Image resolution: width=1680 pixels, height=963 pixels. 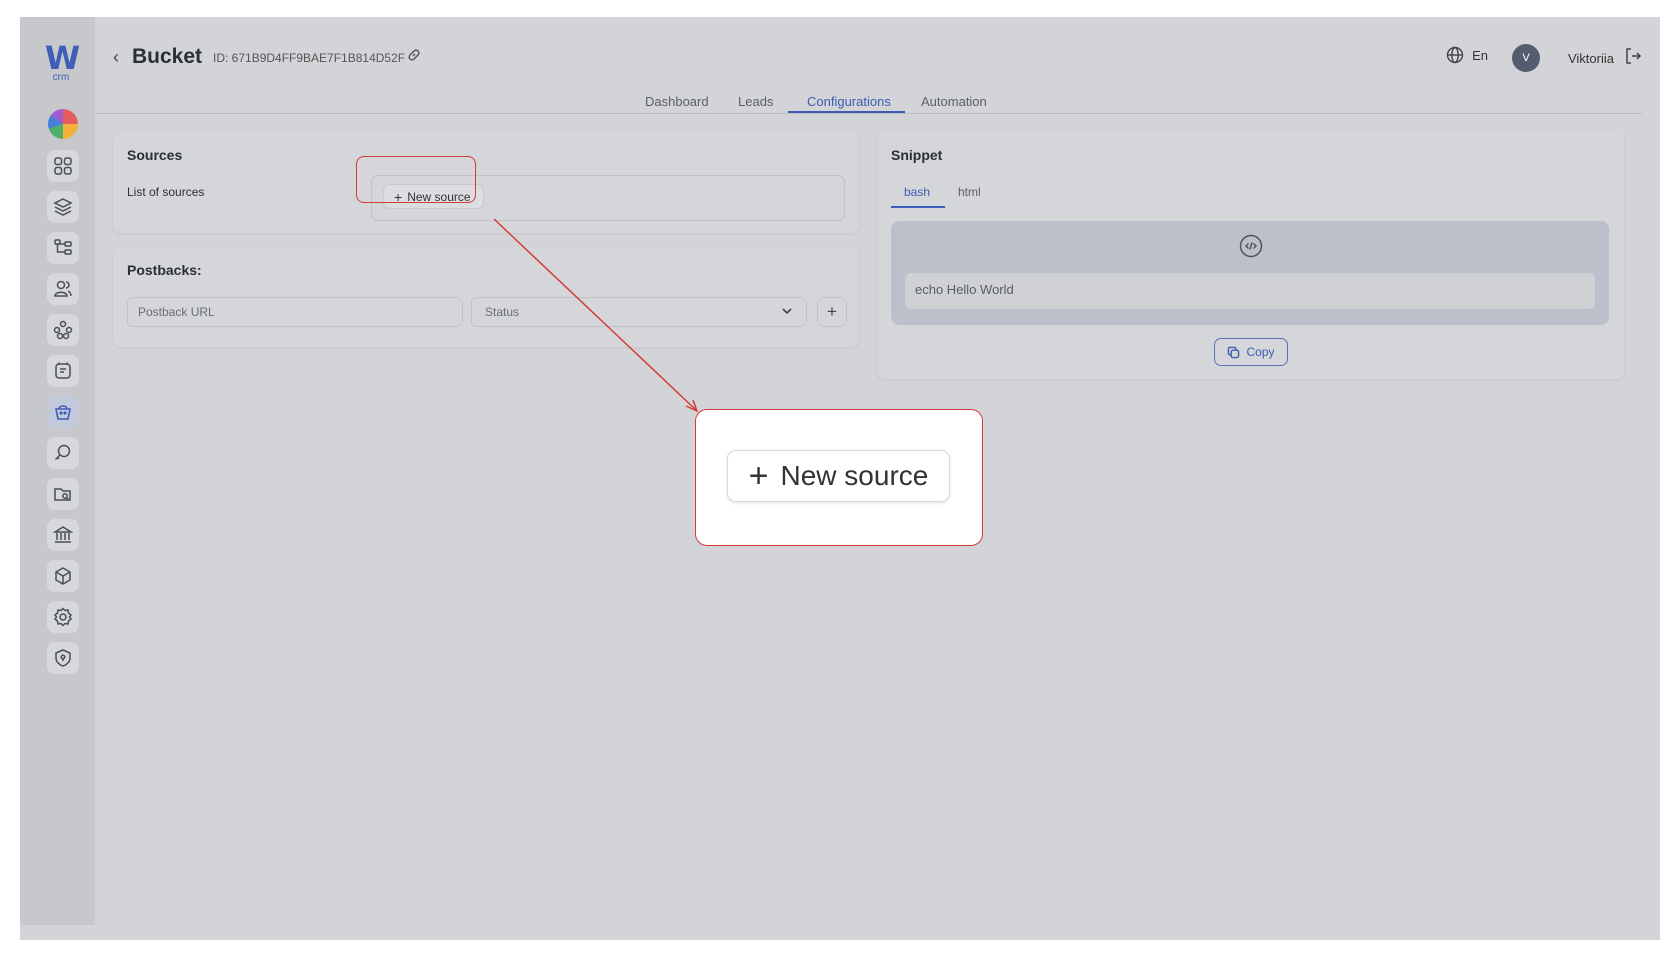 I want to click on folder-search-icon, so click(x=63, y=494).